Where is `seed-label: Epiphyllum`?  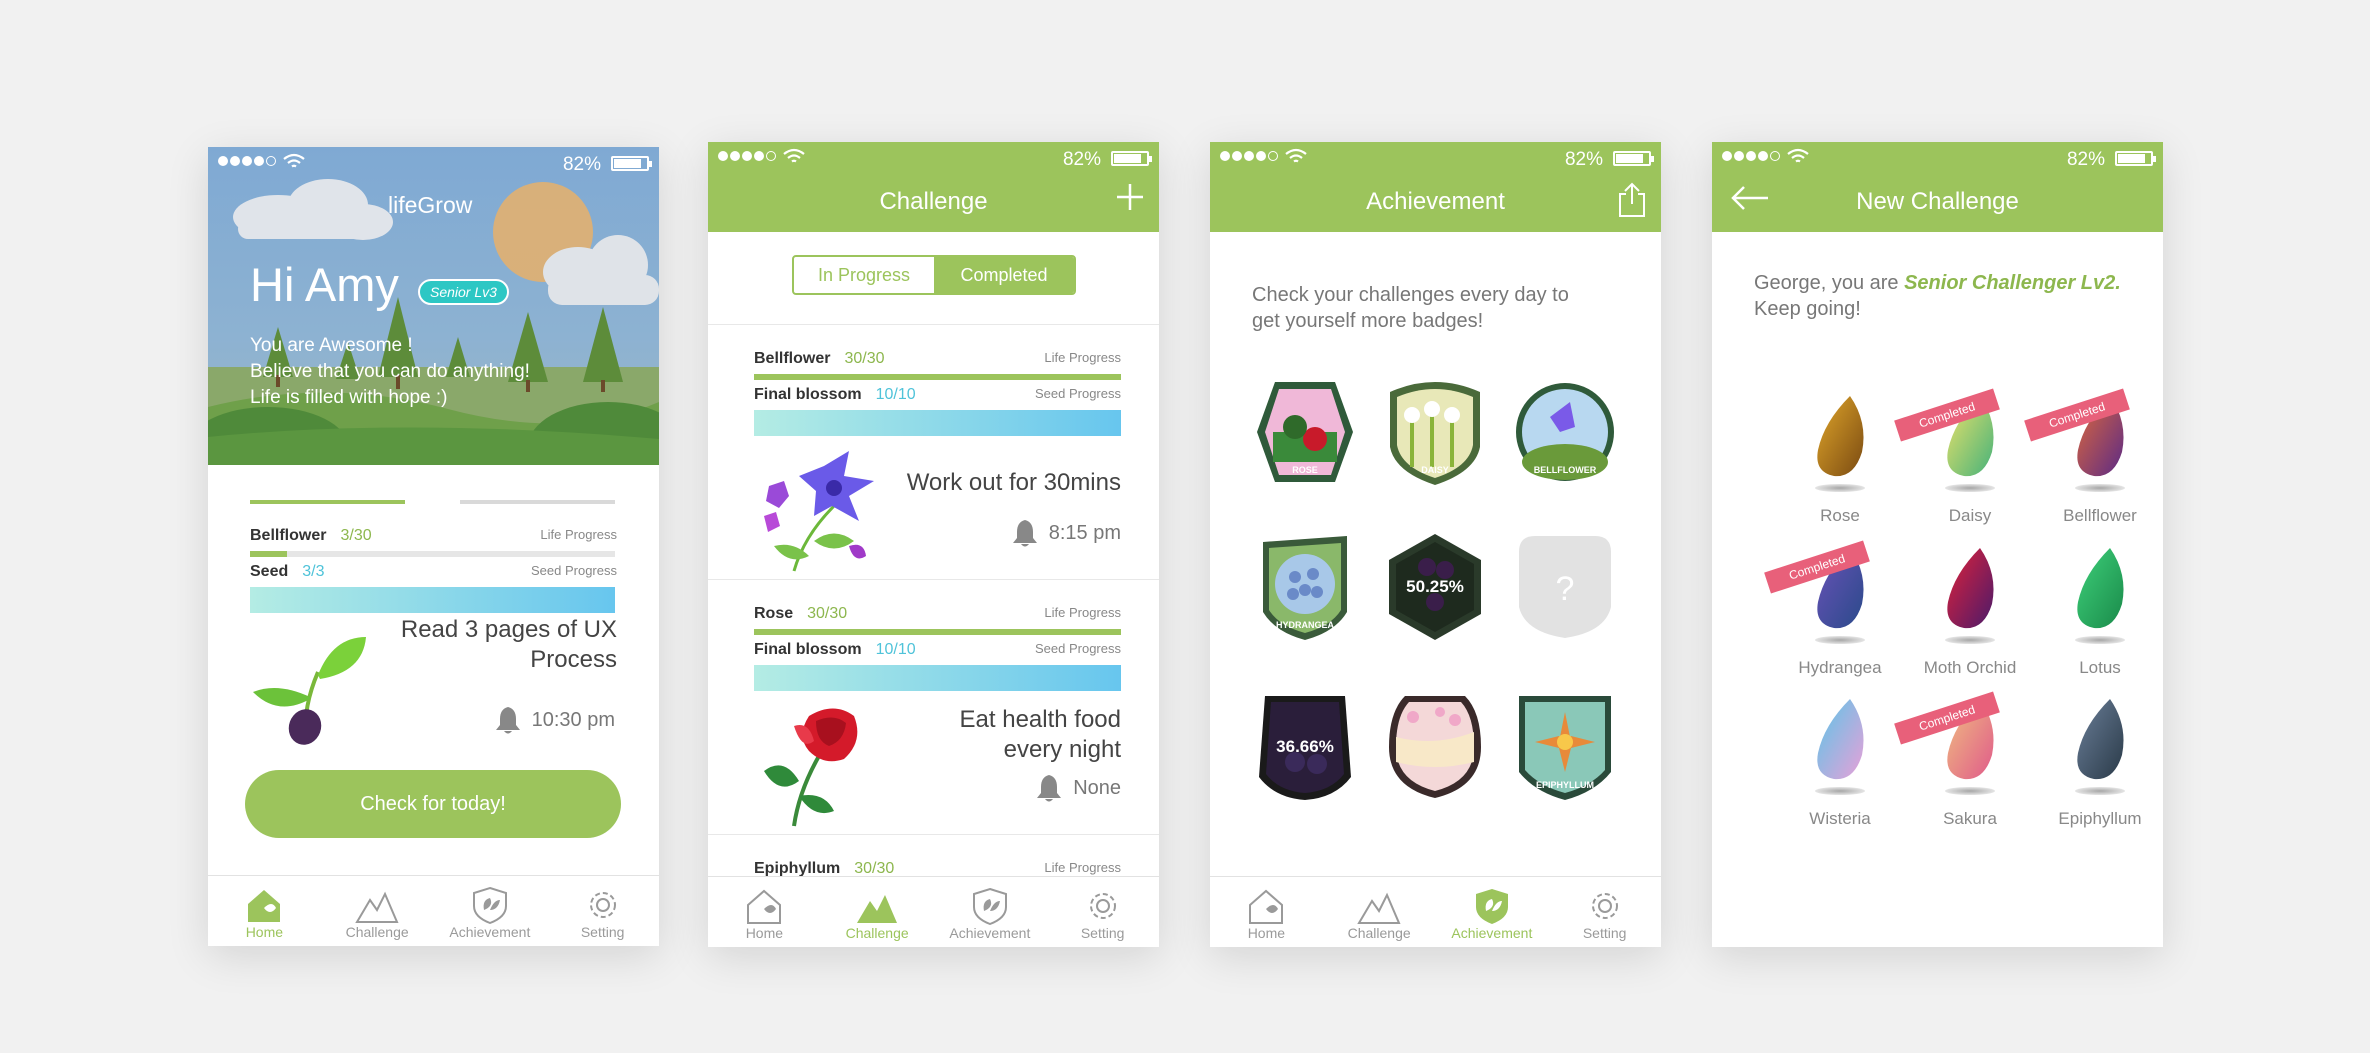 seed-label: Epiphyllum is located at coordinates (2100, 818).